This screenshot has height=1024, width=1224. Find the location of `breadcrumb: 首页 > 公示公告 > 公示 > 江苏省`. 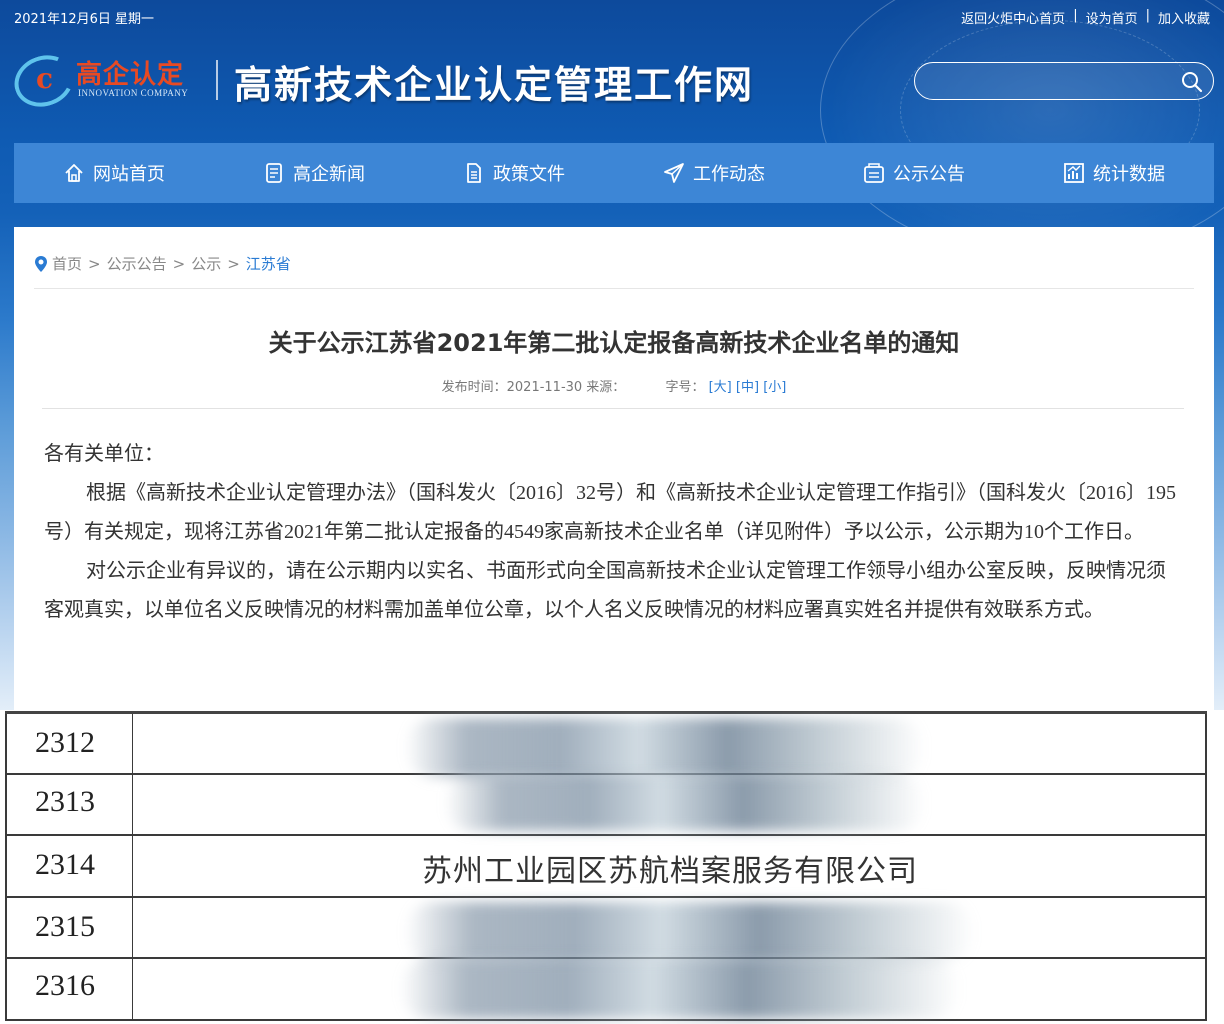

breadcrumb: 首页 > 公示公告 > 公示 > 江苏省 is located at coordinates (162, 263).